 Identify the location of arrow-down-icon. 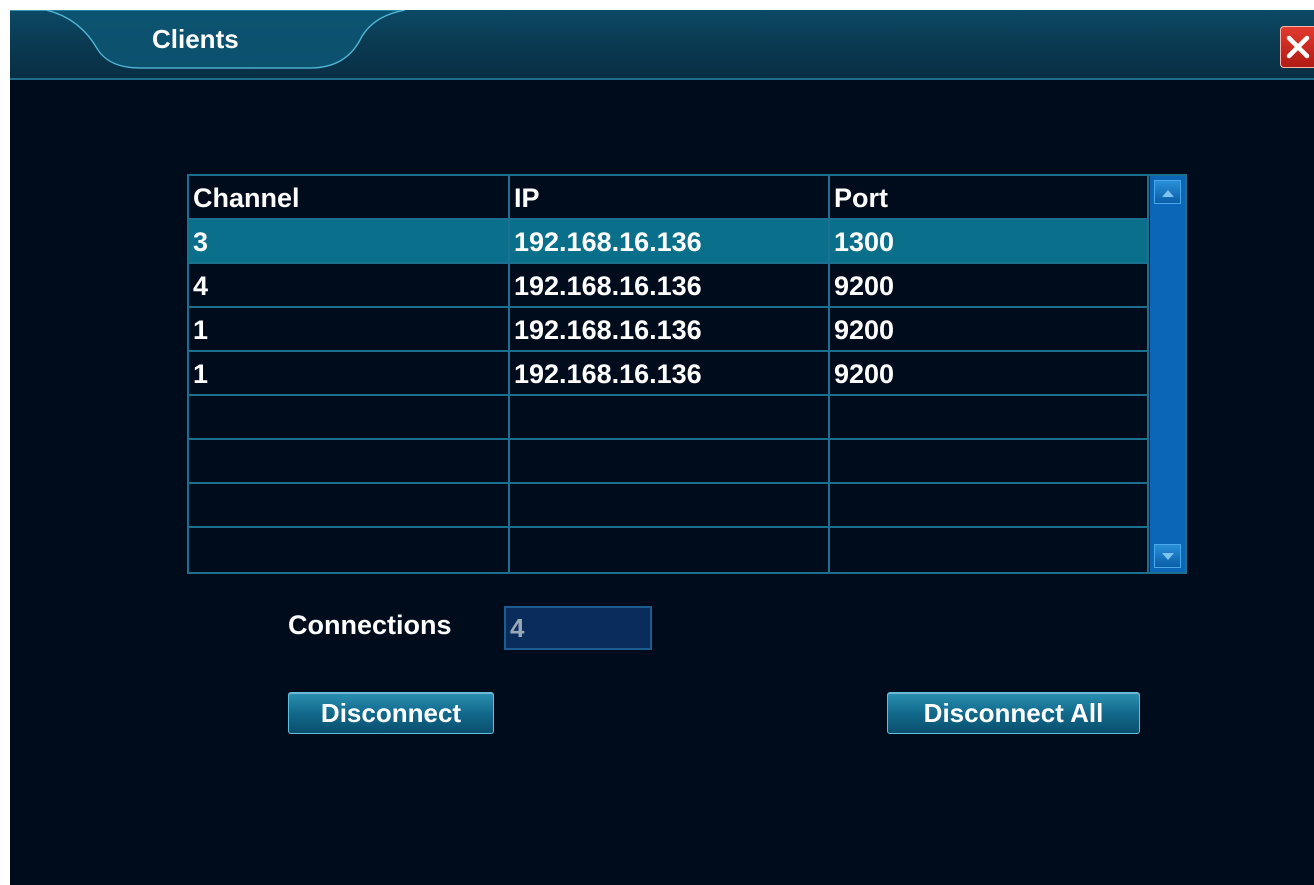
(1168, 556).